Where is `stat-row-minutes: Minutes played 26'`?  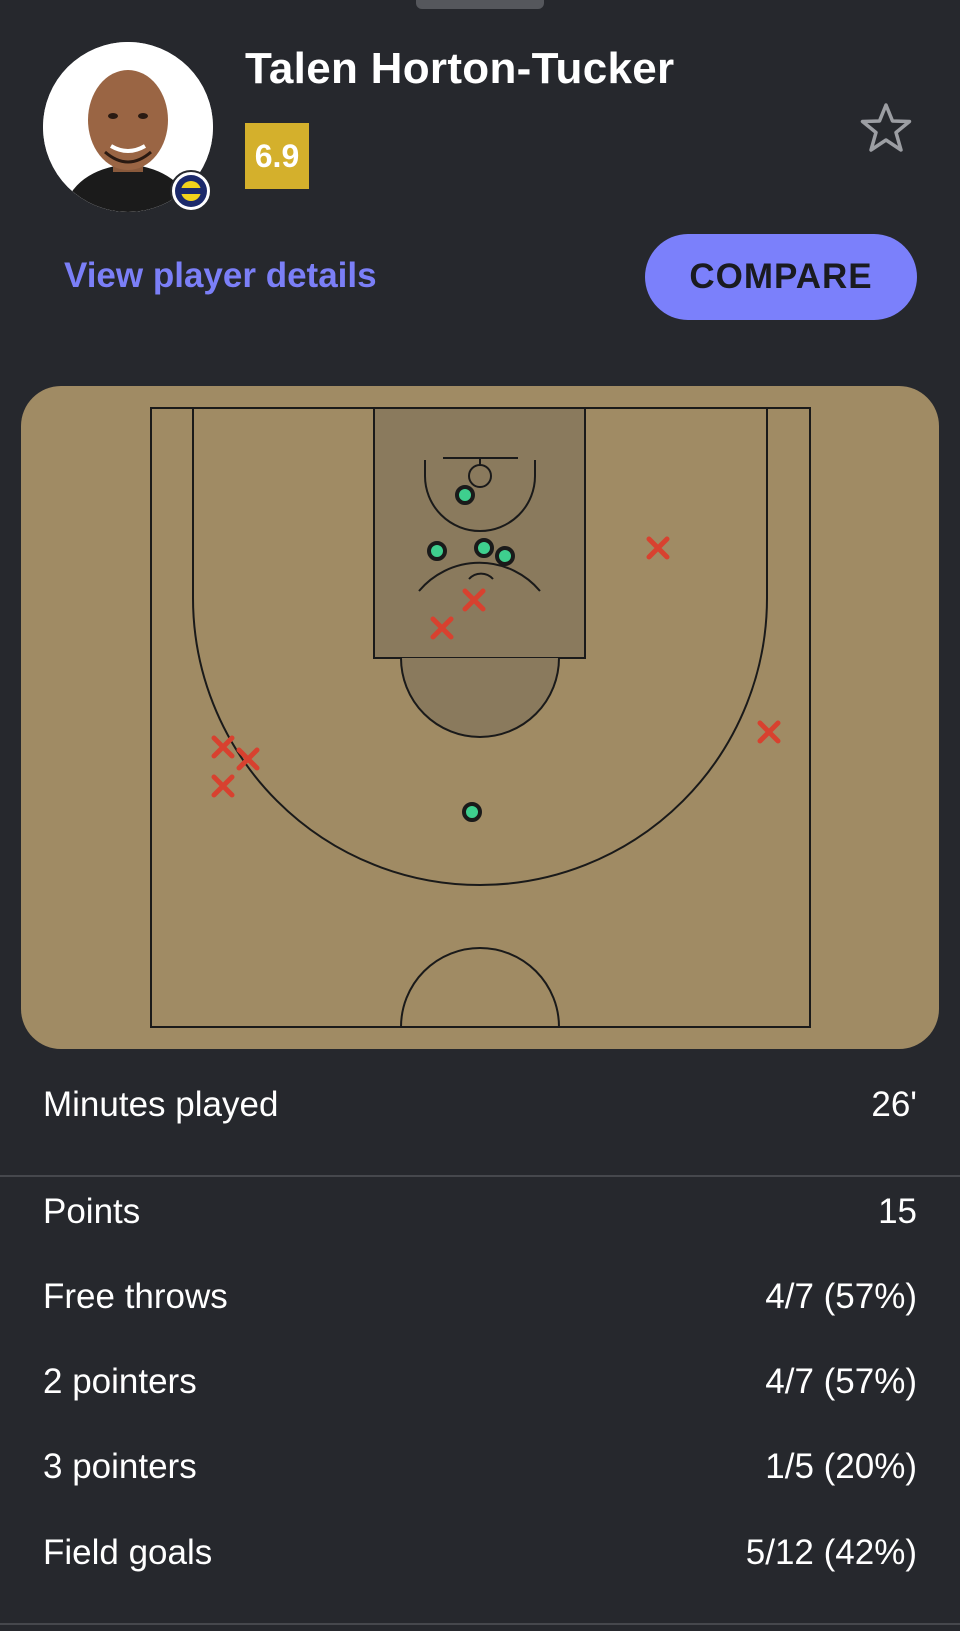 stat-row-minutes: Minutes played 26' is located at coordinates (480, 1105).